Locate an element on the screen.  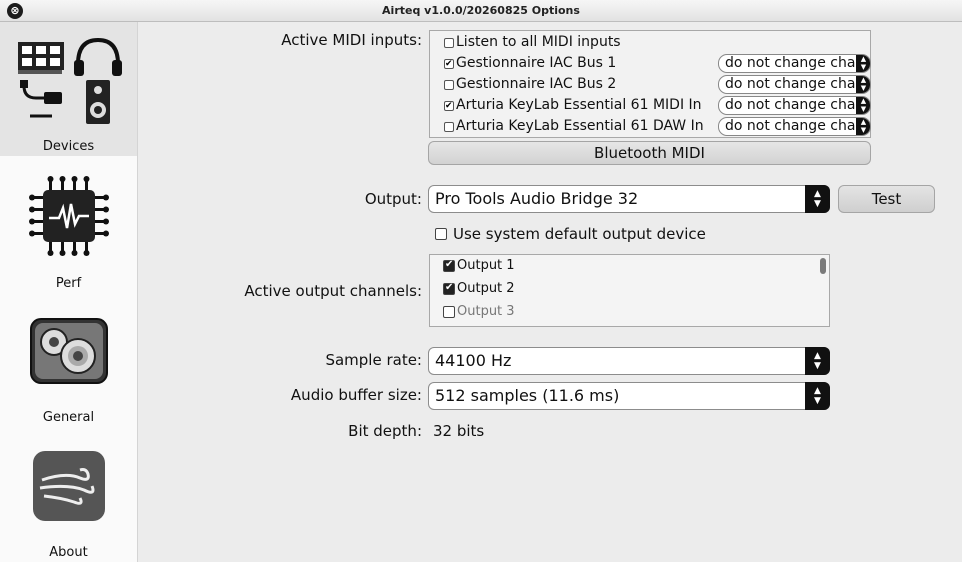
output-channels-list: Output 1 Output 2 Output 3 is located at coordinates (629, 290).